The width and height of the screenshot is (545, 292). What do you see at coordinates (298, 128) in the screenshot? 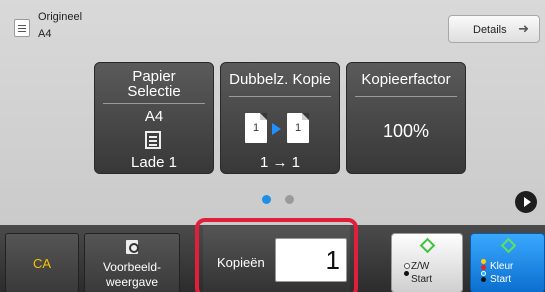
I see `duplex-page-right: 1` at bounding box center [298, 128].